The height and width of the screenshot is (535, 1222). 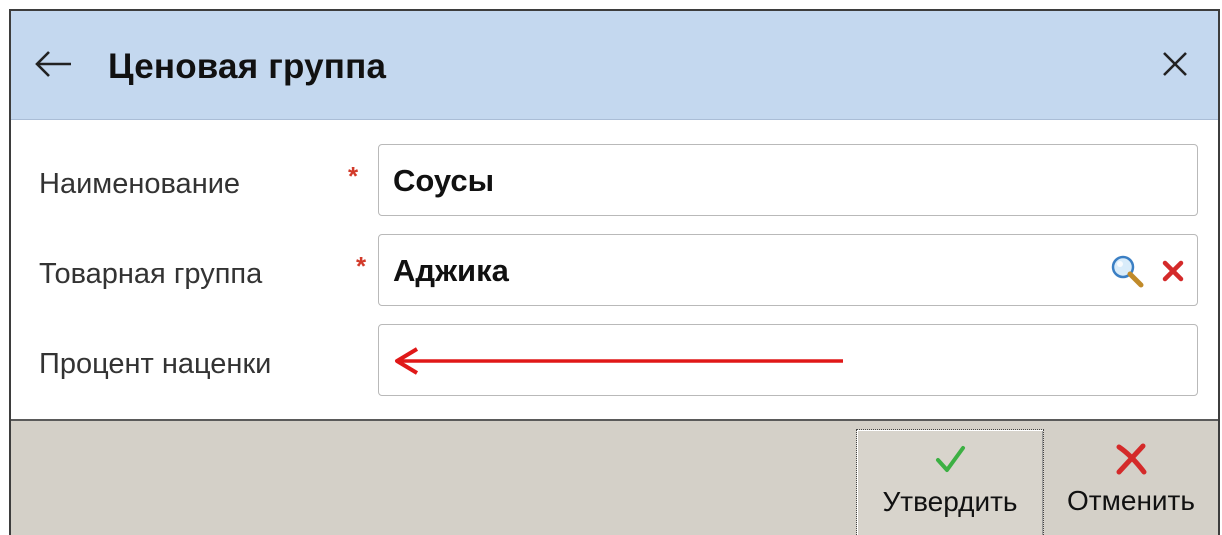 What do you see at coordinates (155, 364) in the screenshot?
I see `markup-percent-label: Процент наценки` at bounding box center [155, 364].